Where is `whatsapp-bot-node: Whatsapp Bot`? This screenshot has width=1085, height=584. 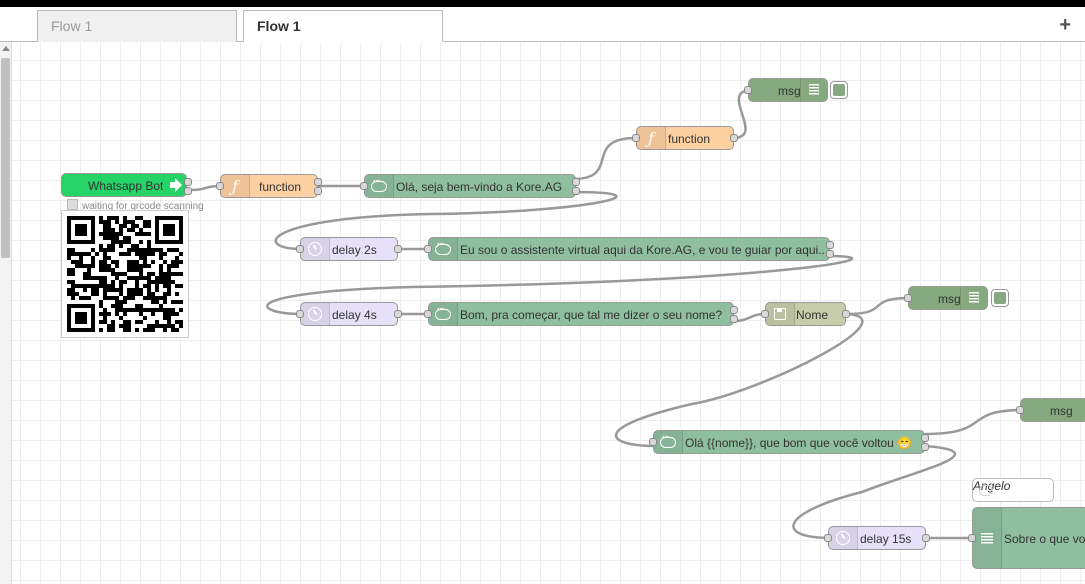 whatsapp-bot-node: Whatsapp Bot is located at coordinates (126, 185).